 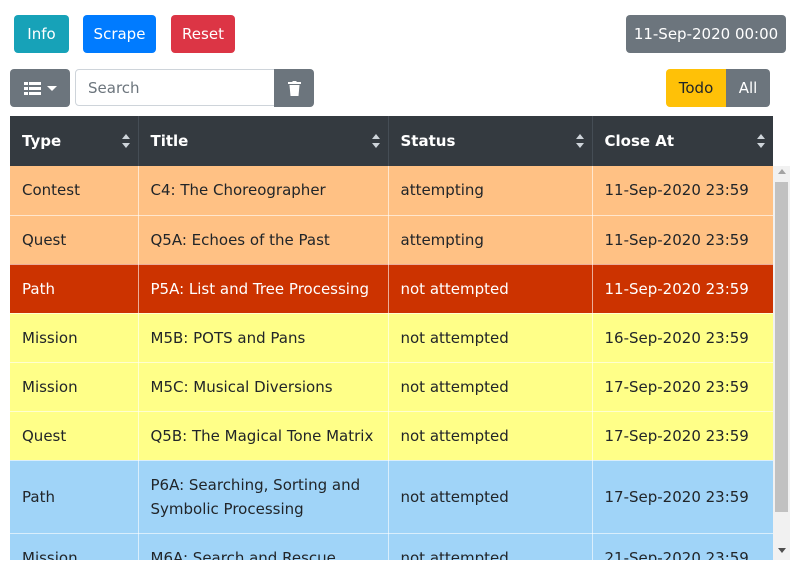 What do you see at coordinates (682, 546) in the screenshot?
I see `cell-close-at: 21-Sep-2020 23:59` at bounding box center [682, 546].